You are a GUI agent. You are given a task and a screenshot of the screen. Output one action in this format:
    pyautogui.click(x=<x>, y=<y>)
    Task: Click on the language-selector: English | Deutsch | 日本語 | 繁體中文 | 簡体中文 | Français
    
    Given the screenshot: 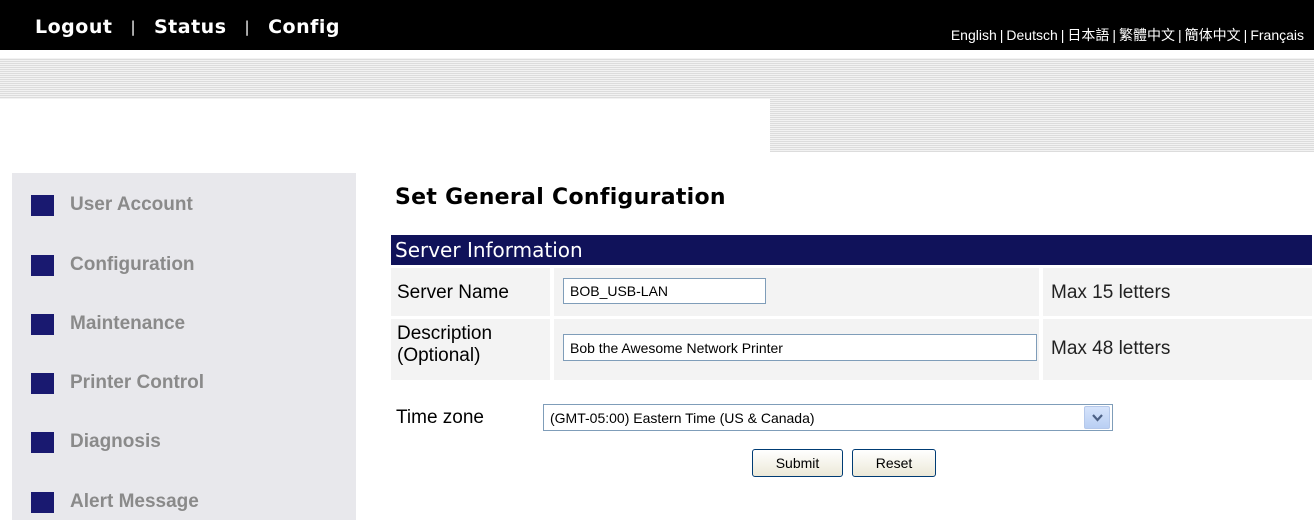 What is the action you would take?
    pyautogui.click(x=1127, y=35)
    